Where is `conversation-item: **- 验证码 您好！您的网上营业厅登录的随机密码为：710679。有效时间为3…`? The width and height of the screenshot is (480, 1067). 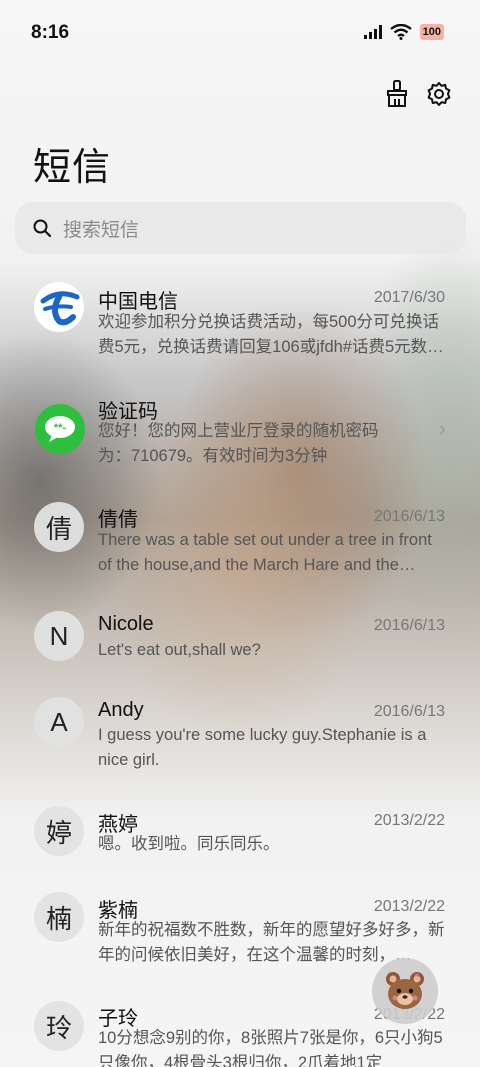 conversation-item: **- 验证码 您好！您的网上营业厅登录的随机密码为：710679。有效时间为3… is located at coordinates (240, 432).